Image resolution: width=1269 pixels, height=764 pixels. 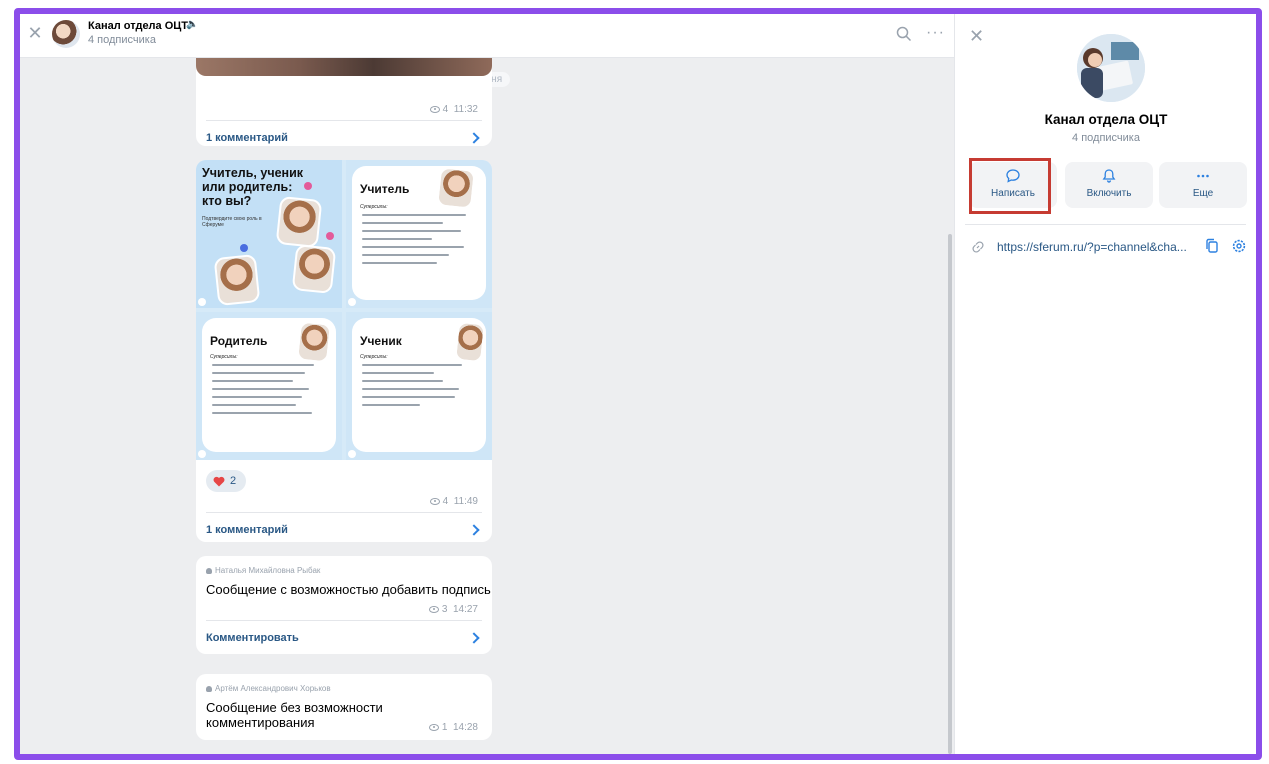 I want to click on profile-subscribers: 4 подписчика, so click(x=1105, y=138).